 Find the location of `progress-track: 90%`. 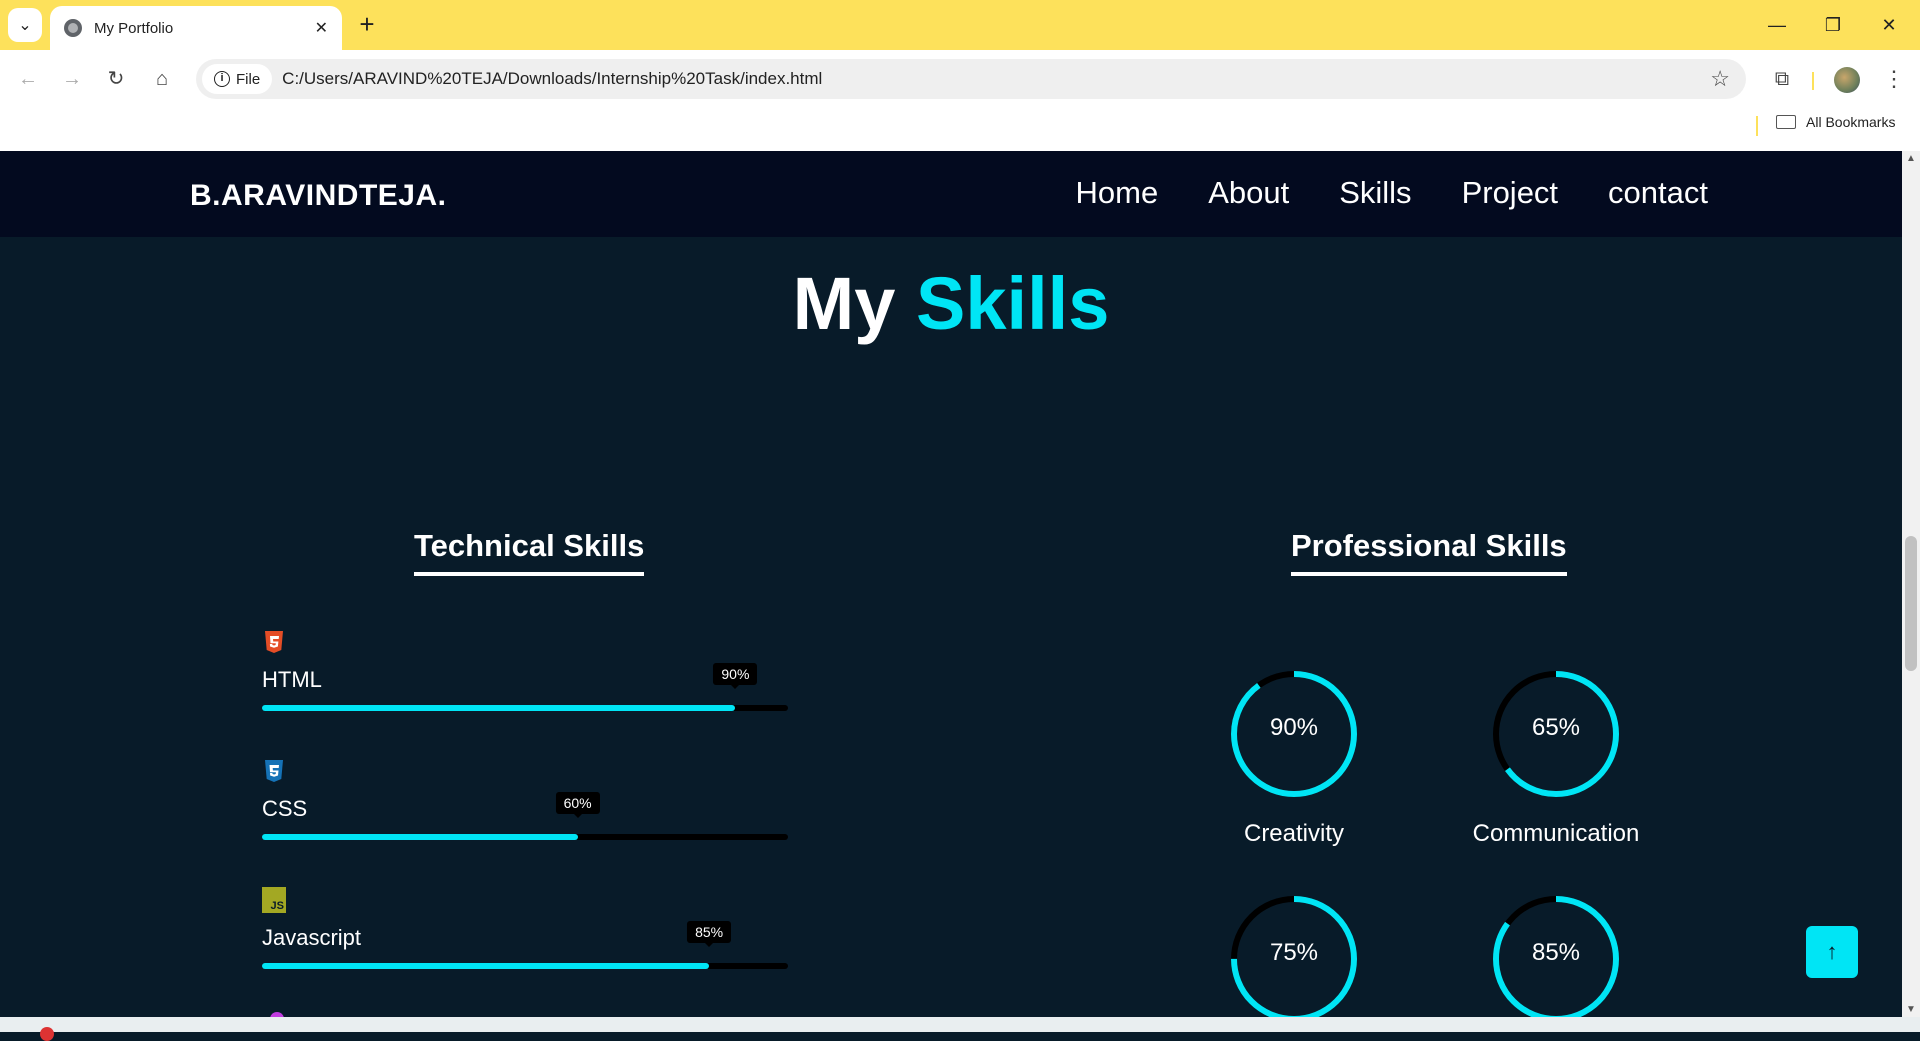

progress-track: 90% is located at coordinates (525, 687).